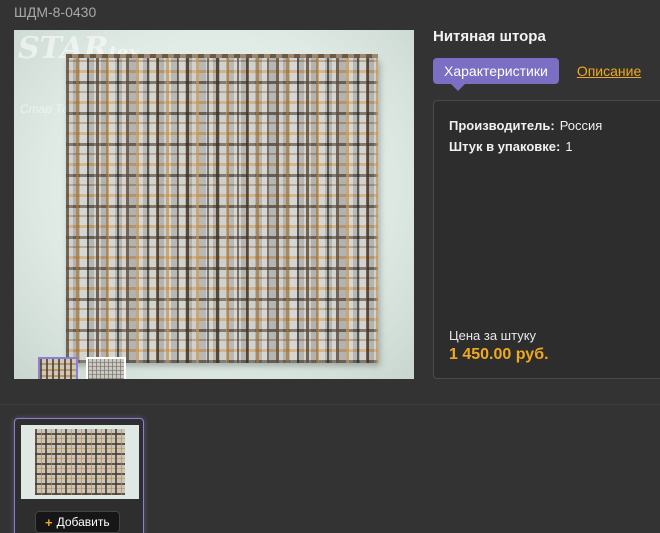  I want to click on spec-value: 1, so click(569, 146).